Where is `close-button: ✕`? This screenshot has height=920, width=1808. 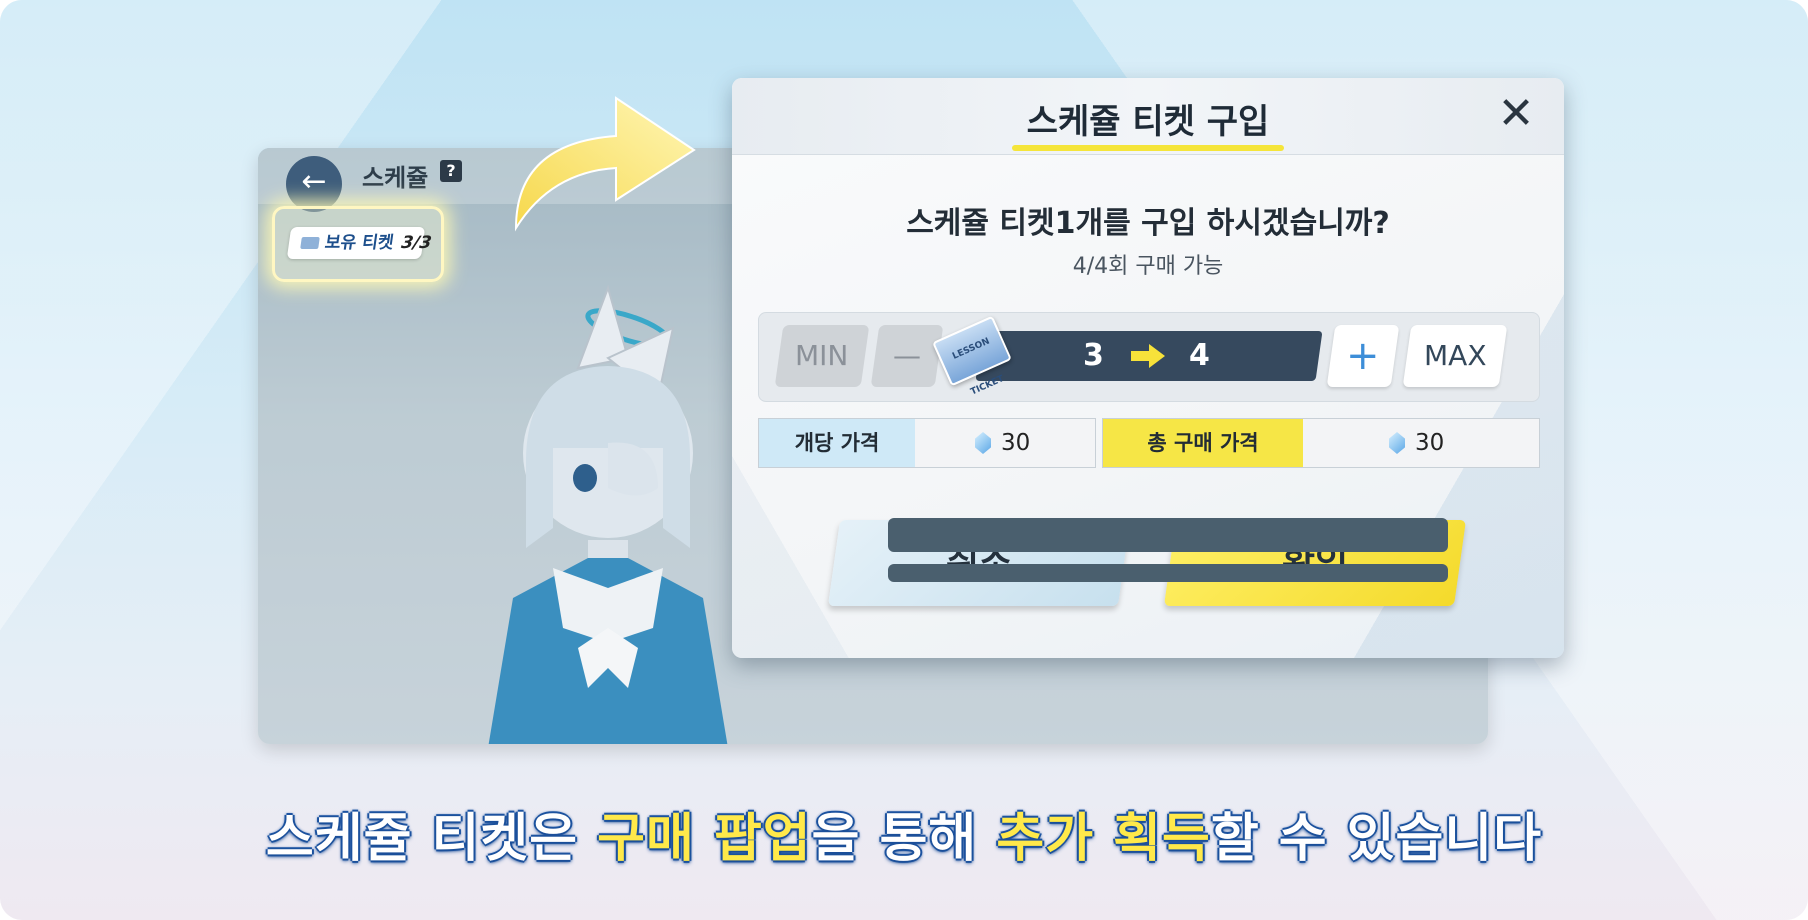 close-button: ✕ is located at coordinates (1516, 114).